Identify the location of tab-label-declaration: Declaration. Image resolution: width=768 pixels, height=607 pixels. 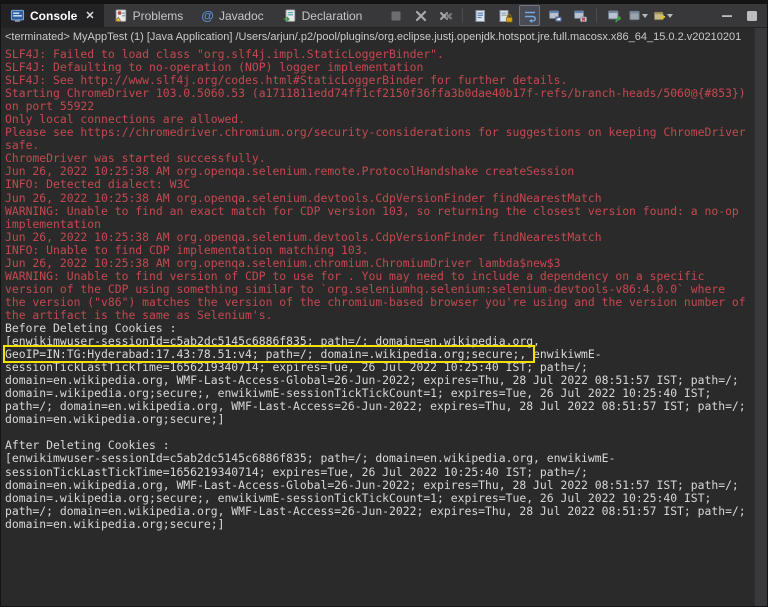
(332, 15).